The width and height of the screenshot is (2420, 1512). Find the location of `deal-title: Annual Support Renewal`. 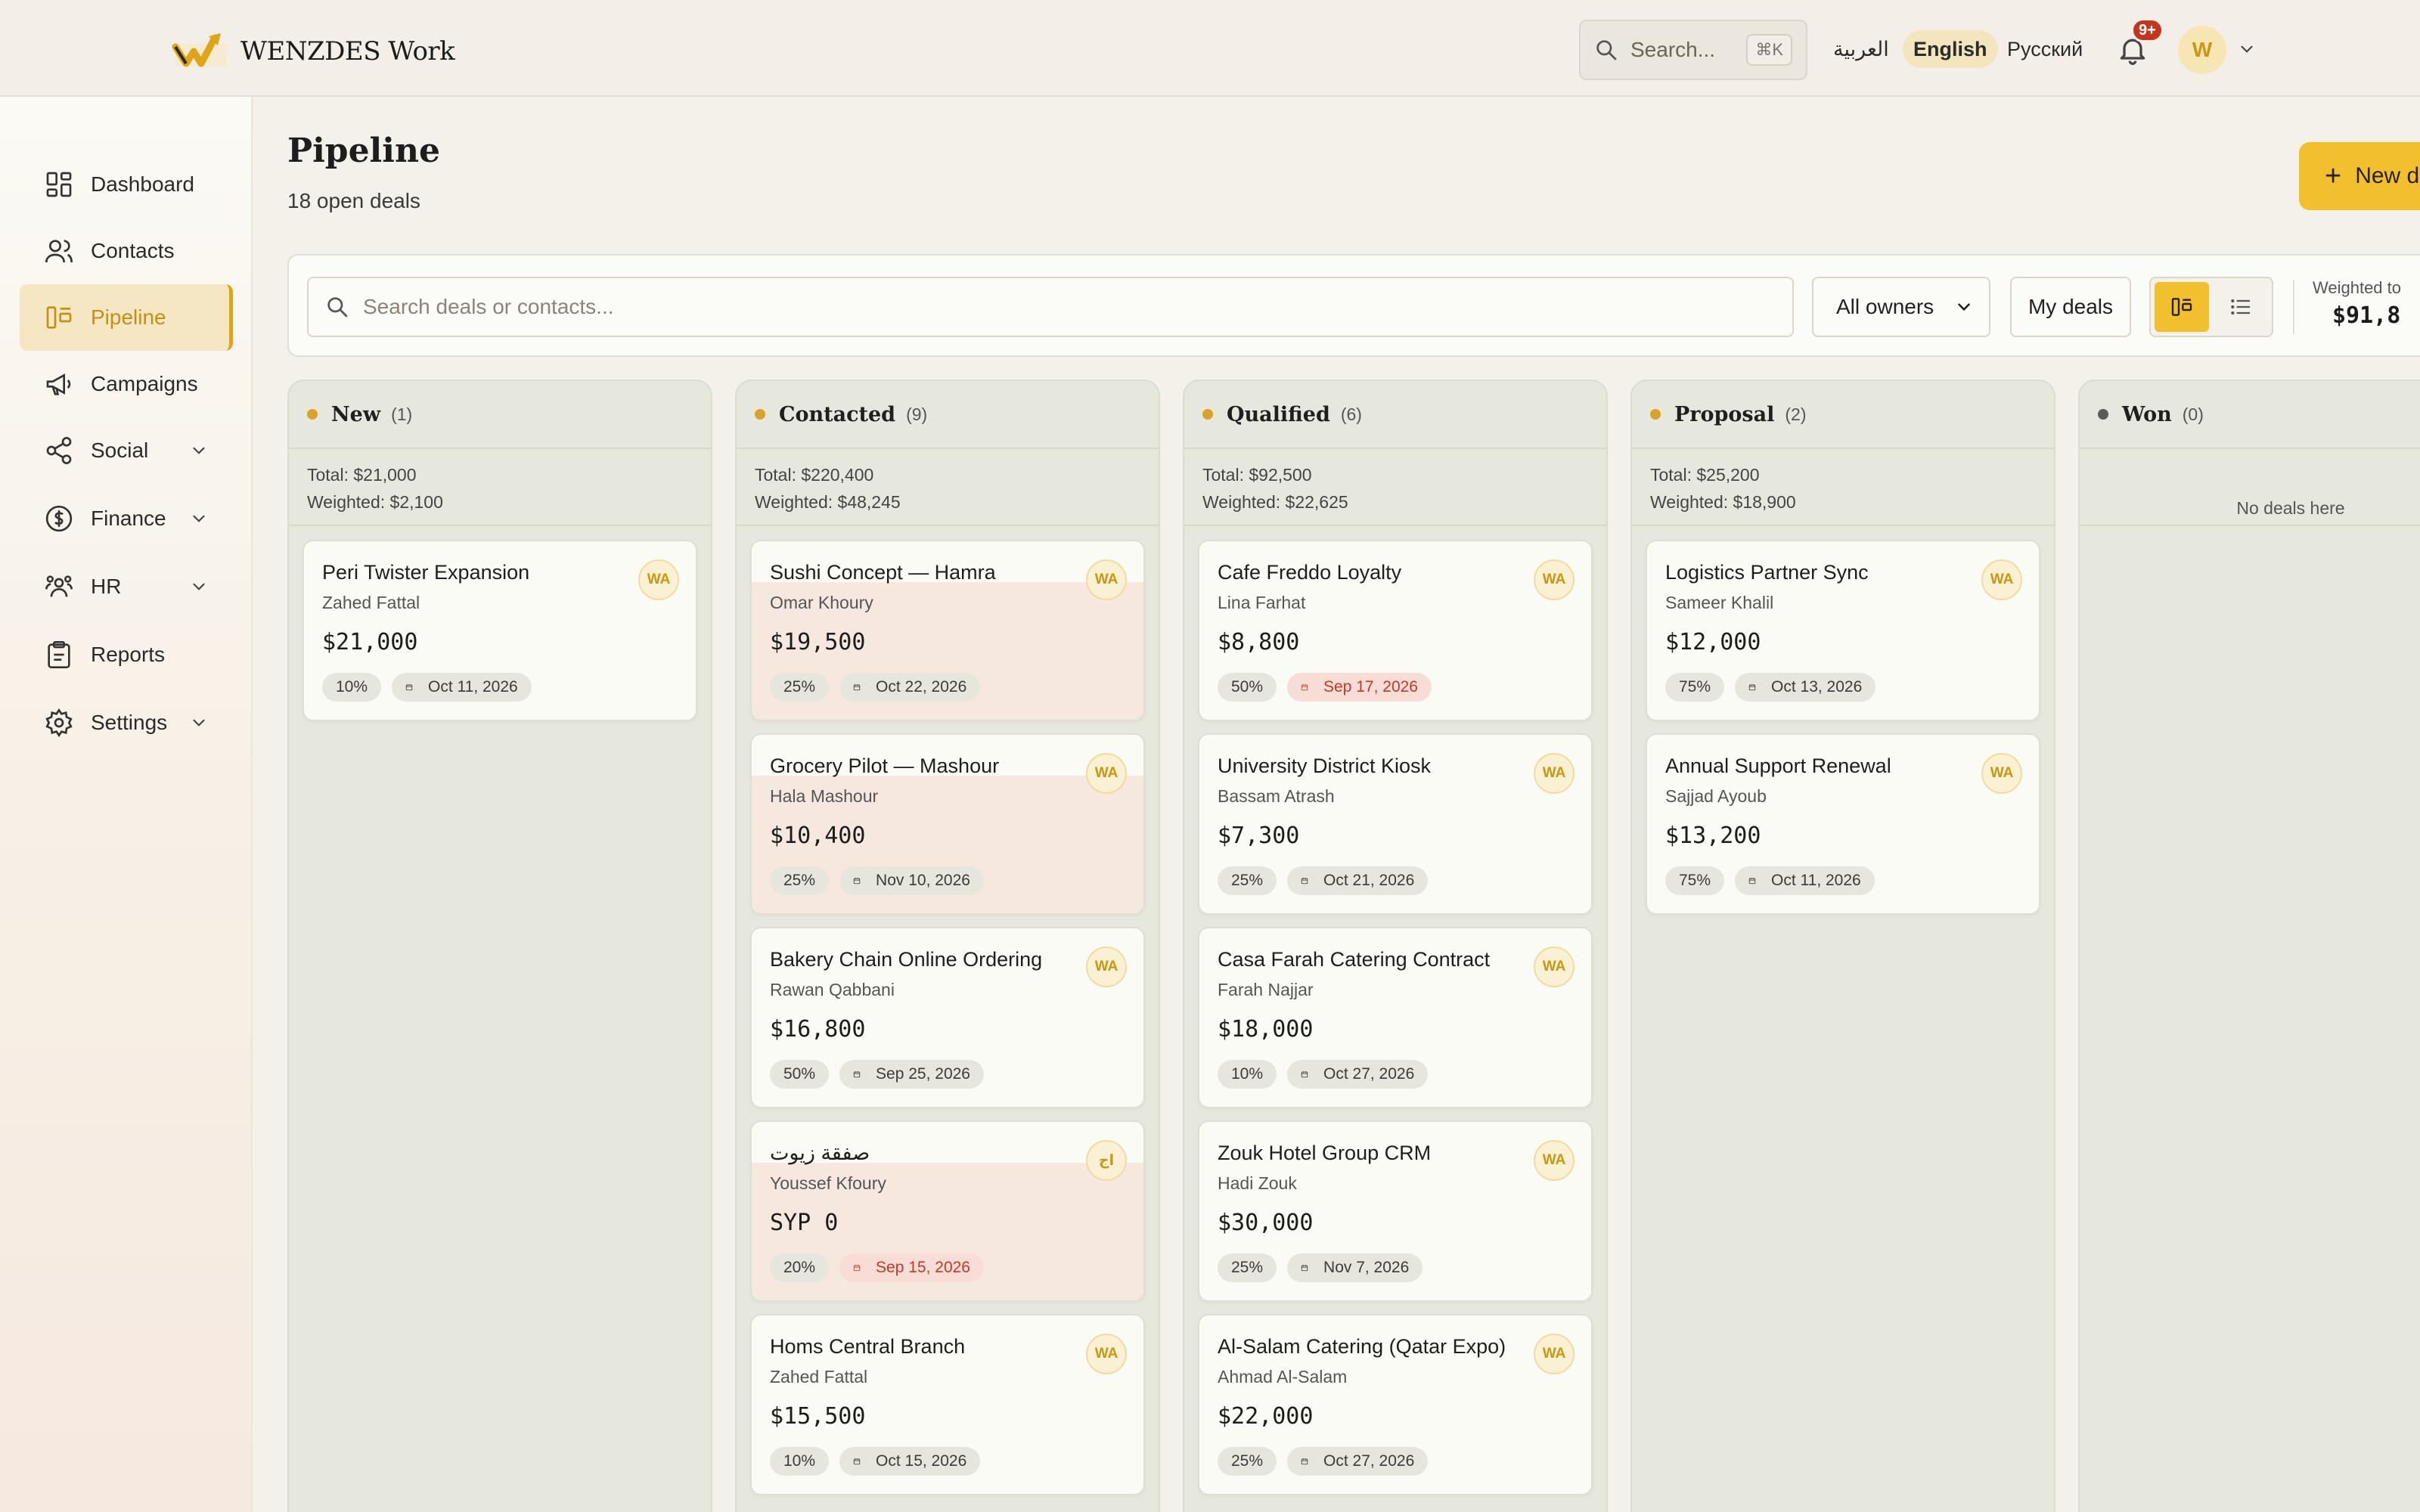

deal-title: Annual Support Renewal is located at coordinates (1778, 765).